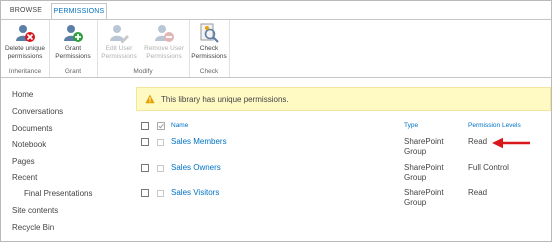 The height and width of the screenshot is (242, 552). Describe the element at coordinates (494, 125) in the screenshot. I see `column-header-permission-levels: Permission Levels` at that location.